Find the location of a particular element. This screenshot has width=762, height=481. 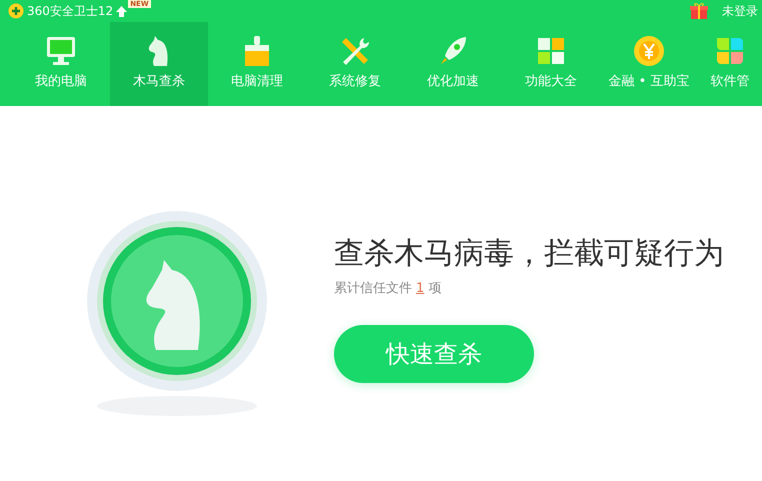

nav-tab: 系统修复 is located at coordinates (355, 64).